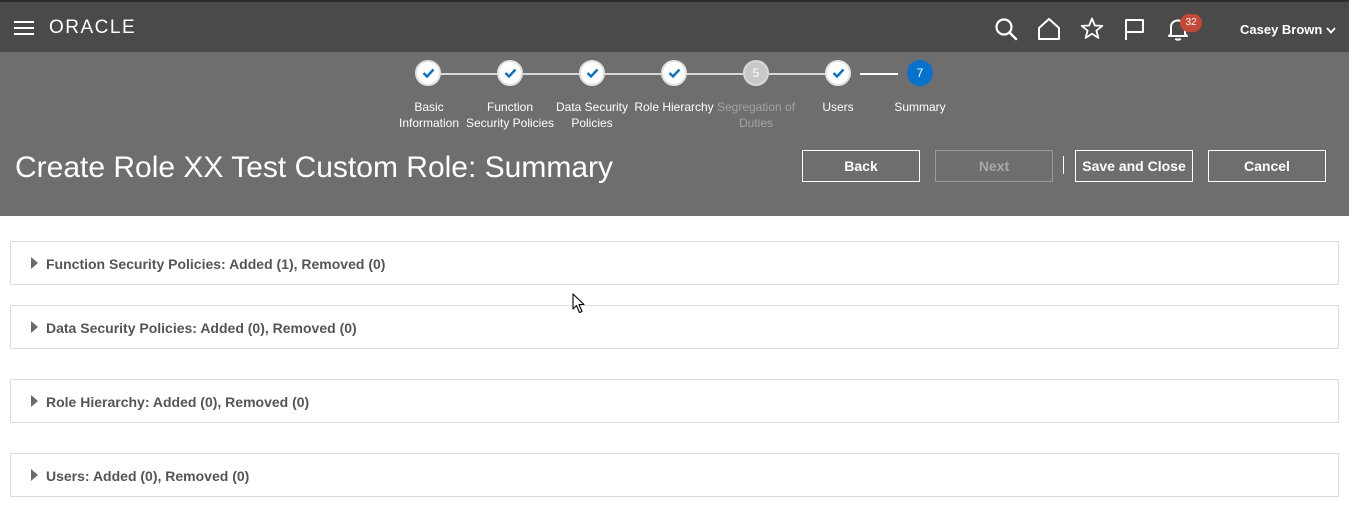 The image size is (1349, 513). Describe the element at coordinates (1049, 29) in the screenshot. I see `home-icon` at that location.